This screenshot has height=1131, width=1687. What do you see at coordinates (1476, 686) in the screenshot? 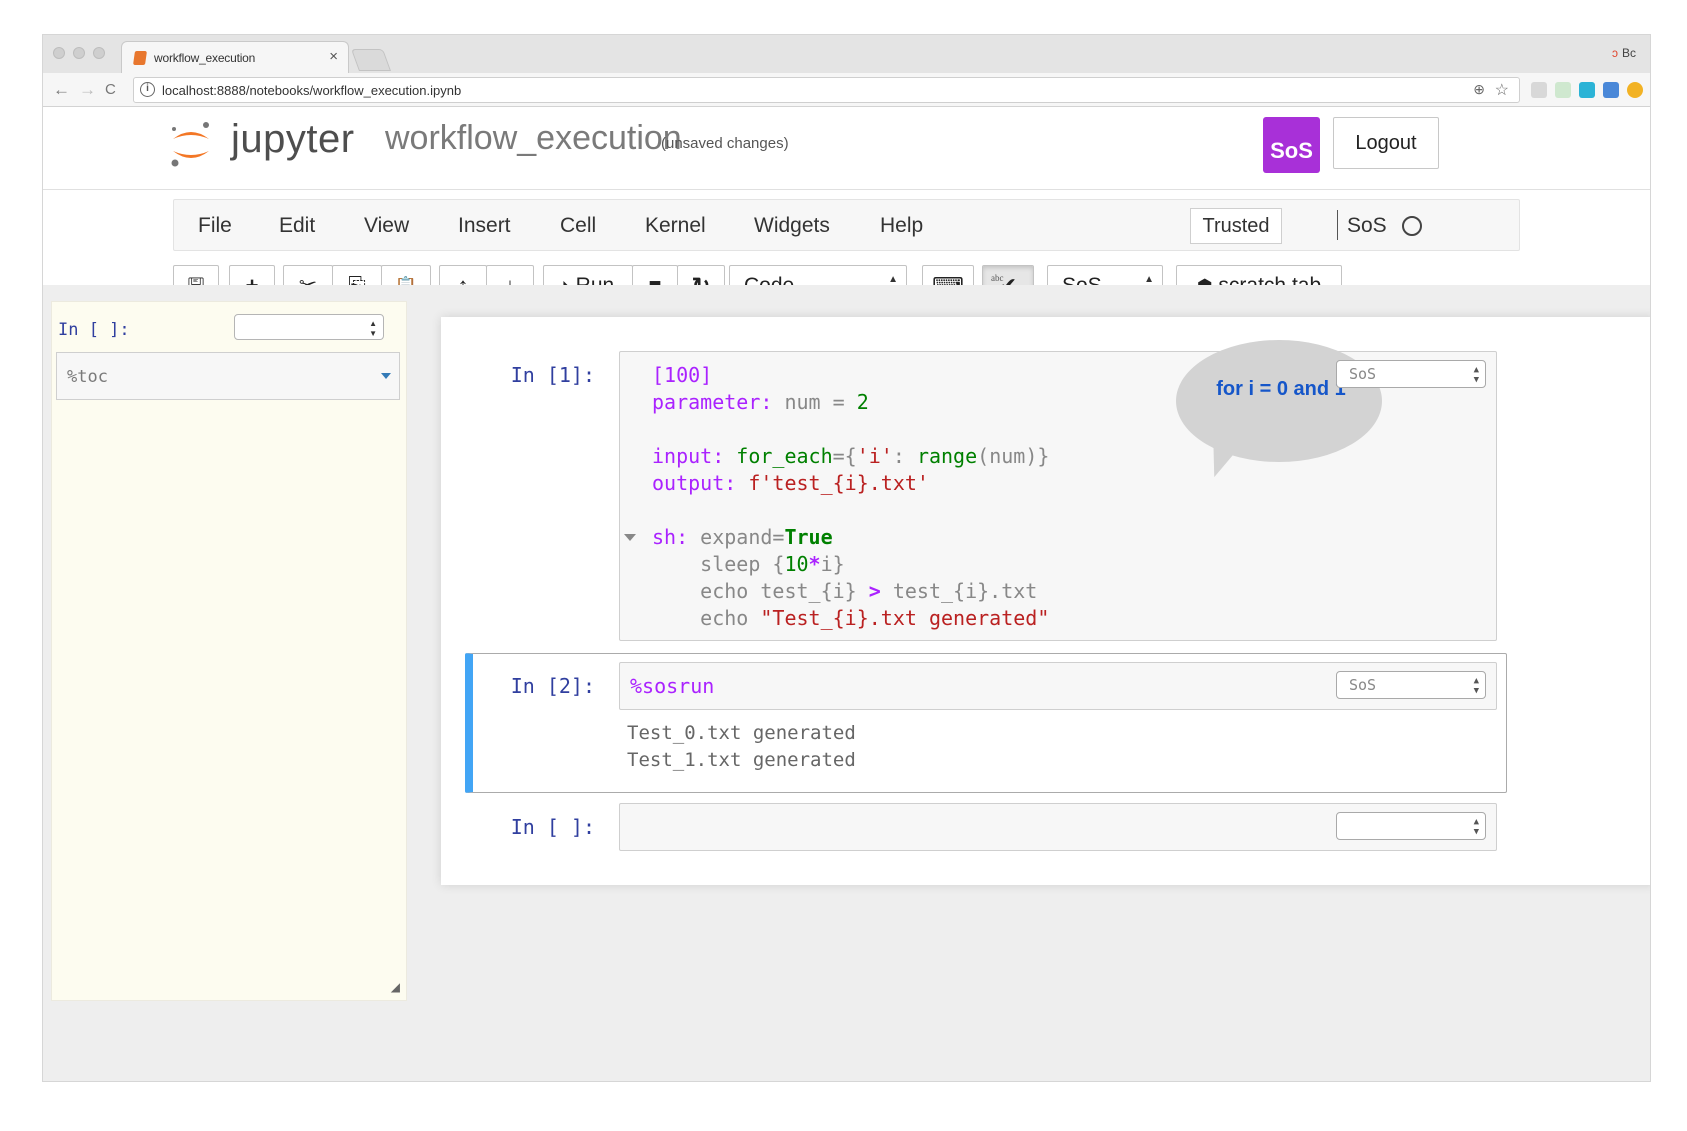
I see `cell-2-select-arrows-icon: ▲ ▼` at bounding box center [1476, 686].